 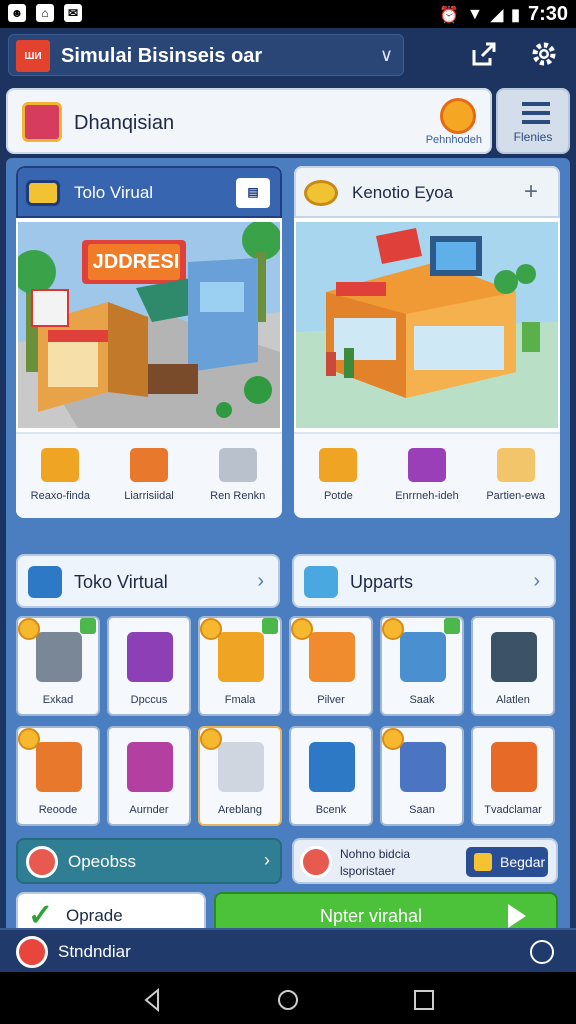 What do you see at coordinates (321, 193) in the screenshot?
I see `coin-stack-icon` at bounding box center [321, 193].